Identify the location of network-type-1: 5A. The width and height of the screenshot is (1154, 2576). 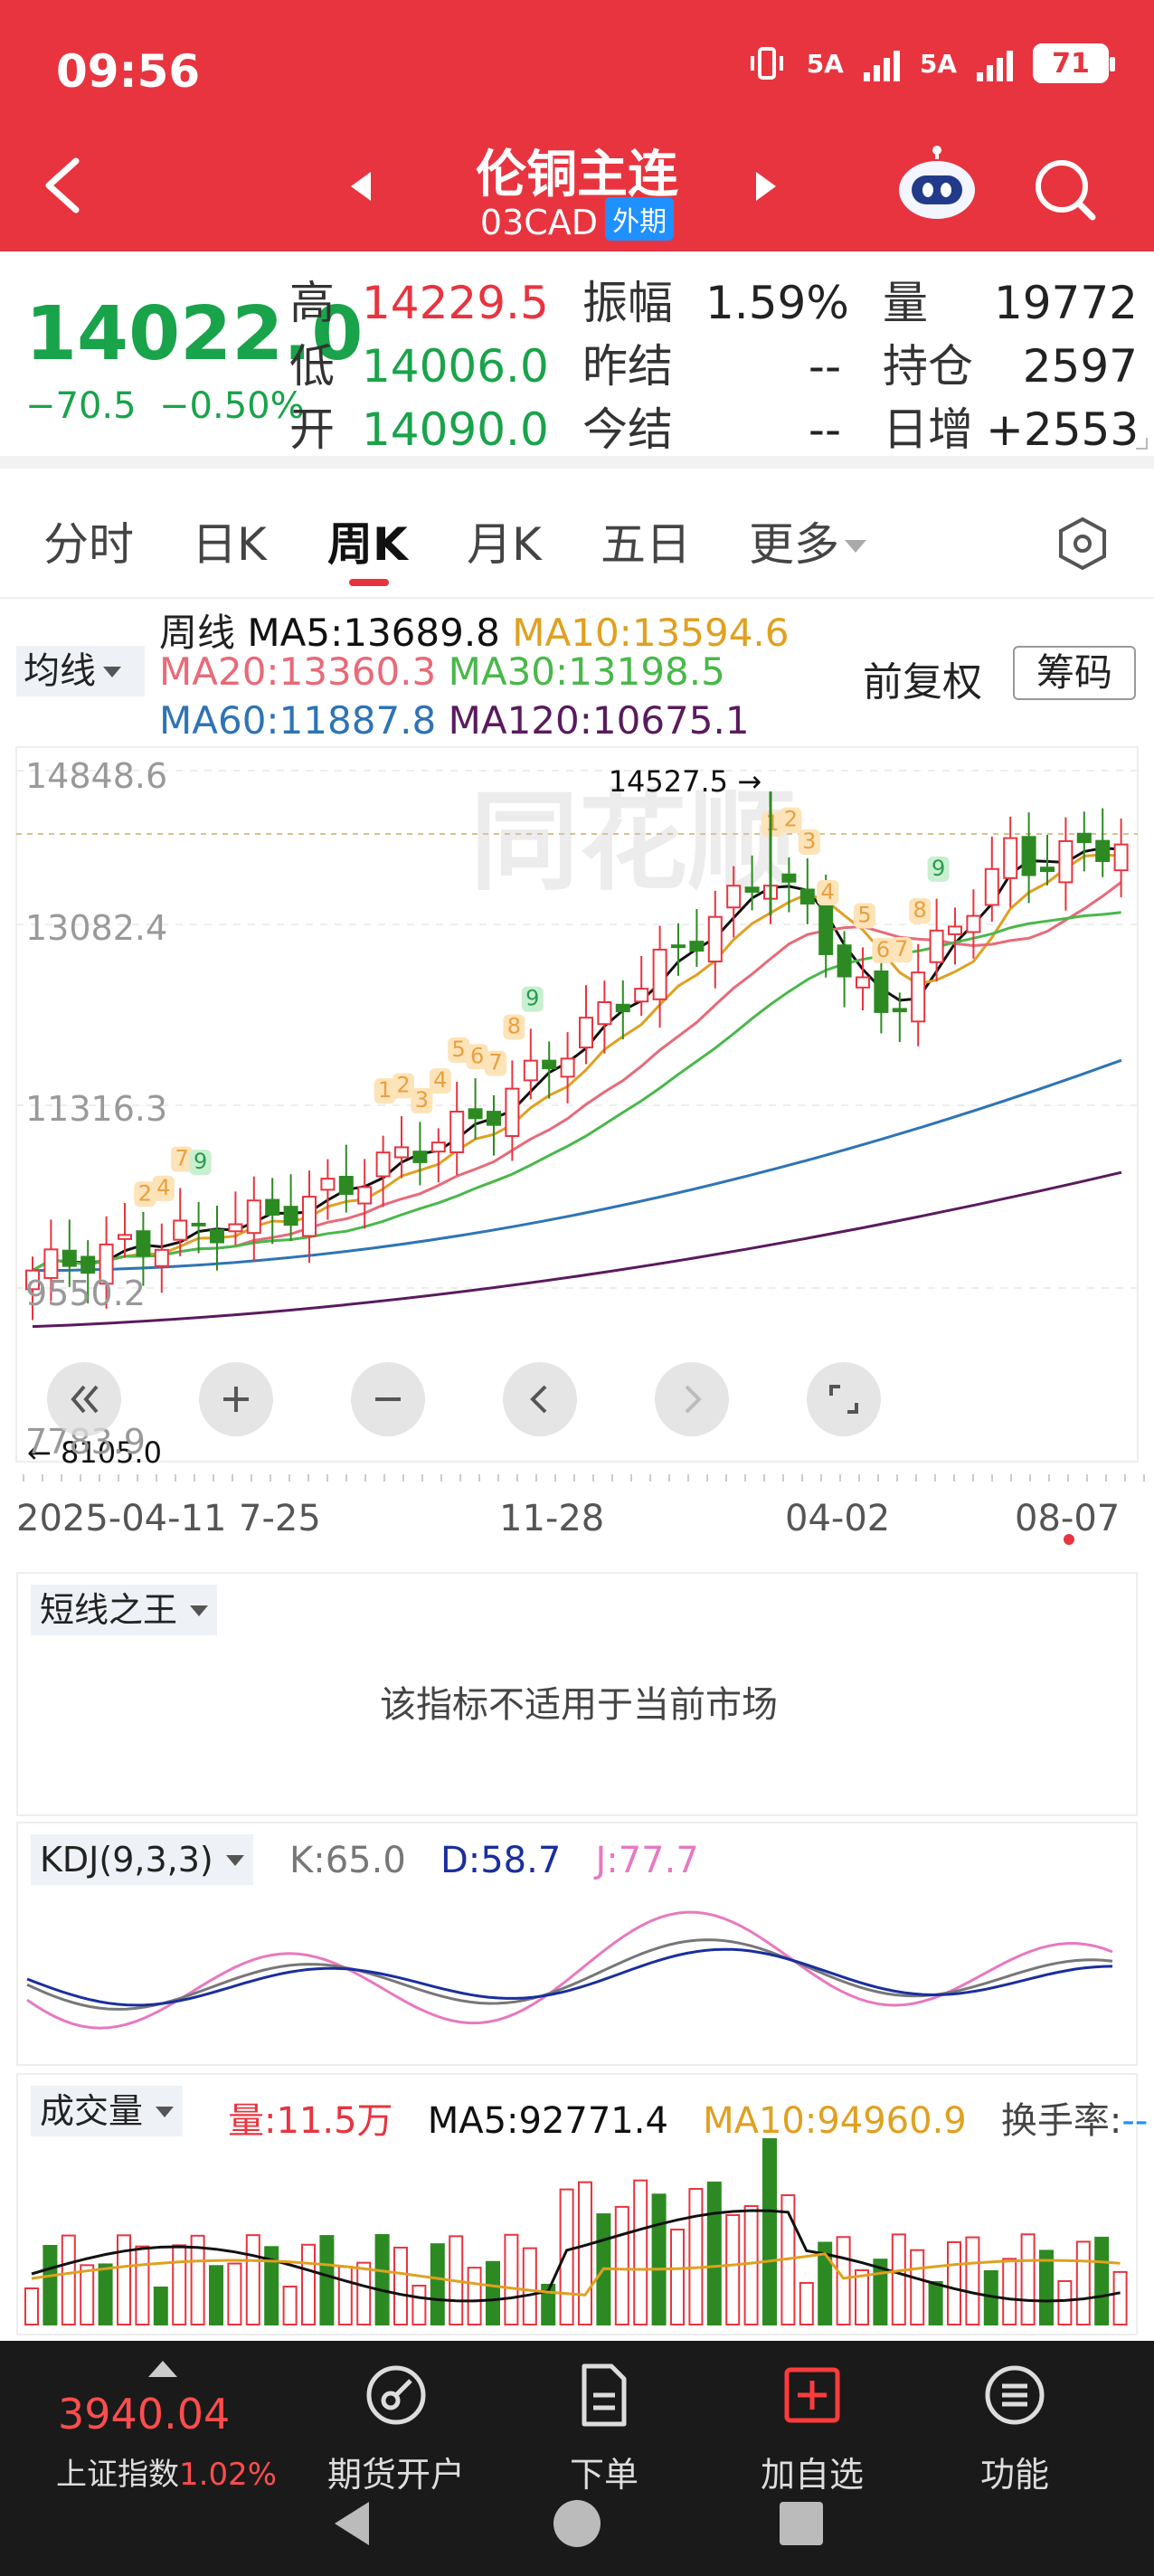
(825, 64).